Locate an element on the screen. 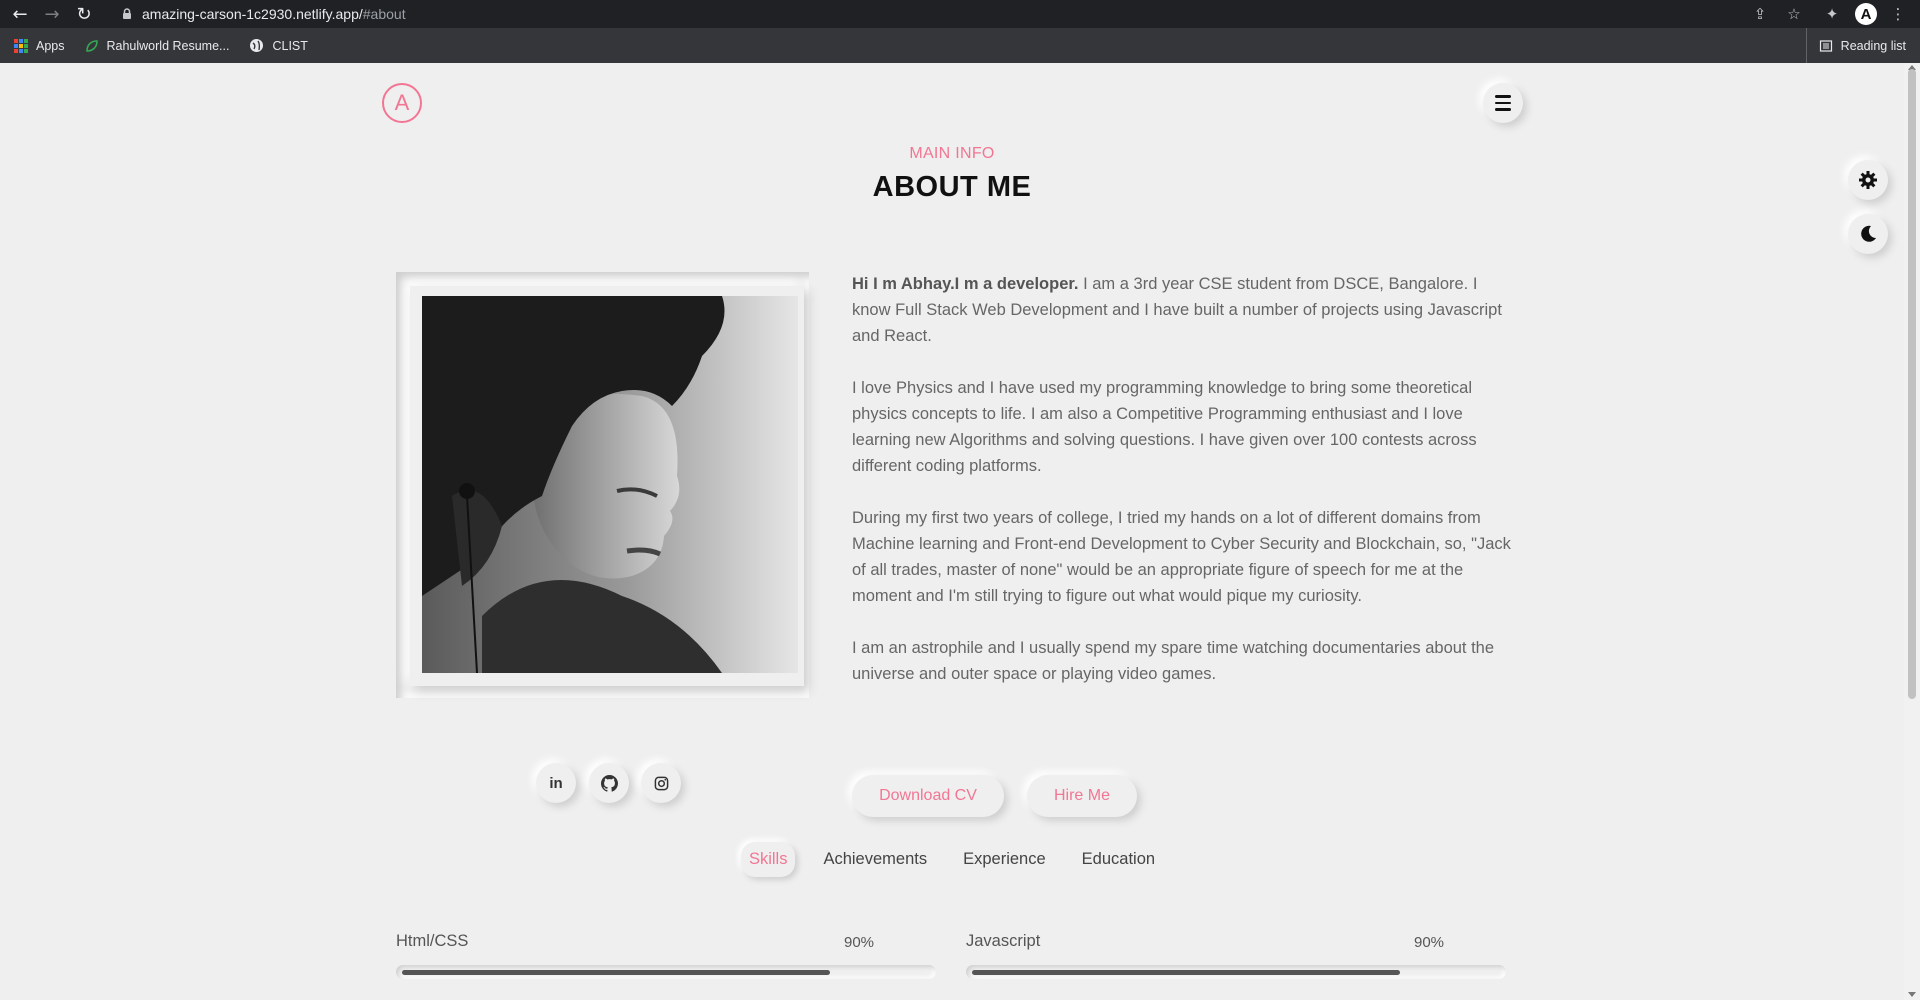 This screenshot has width=1920, height=1000. apps-grid-icon is located at coordinates (21, 45).